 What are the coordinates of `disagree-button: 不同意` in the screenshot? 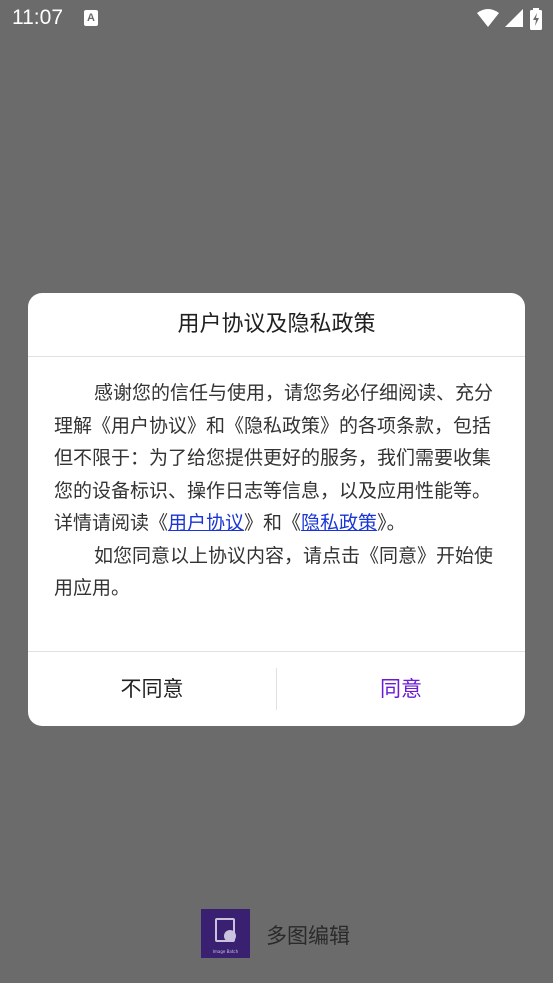 It's located at (152, 689).